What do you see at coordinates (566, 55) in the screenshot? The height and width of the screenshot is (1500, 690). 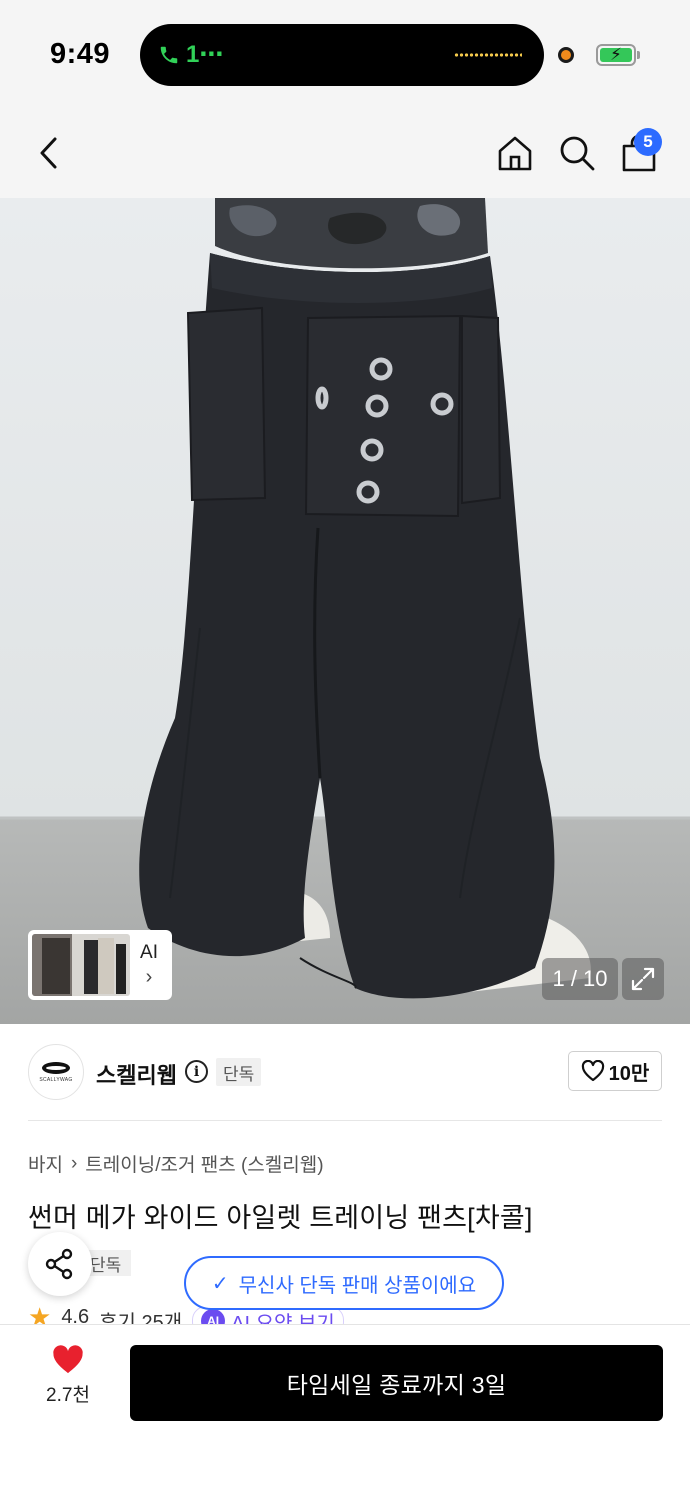 I see `recording-dot-icon` at bounding box center [566, 55].